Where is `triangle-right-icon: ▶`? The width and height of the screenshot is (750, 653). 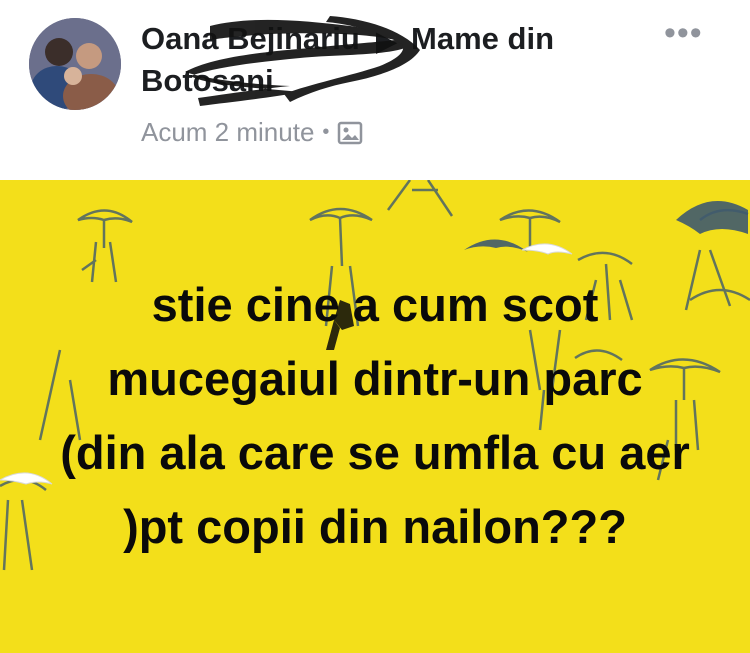
triangle-right-icon: ▶ is located at coordinates (386, 40).